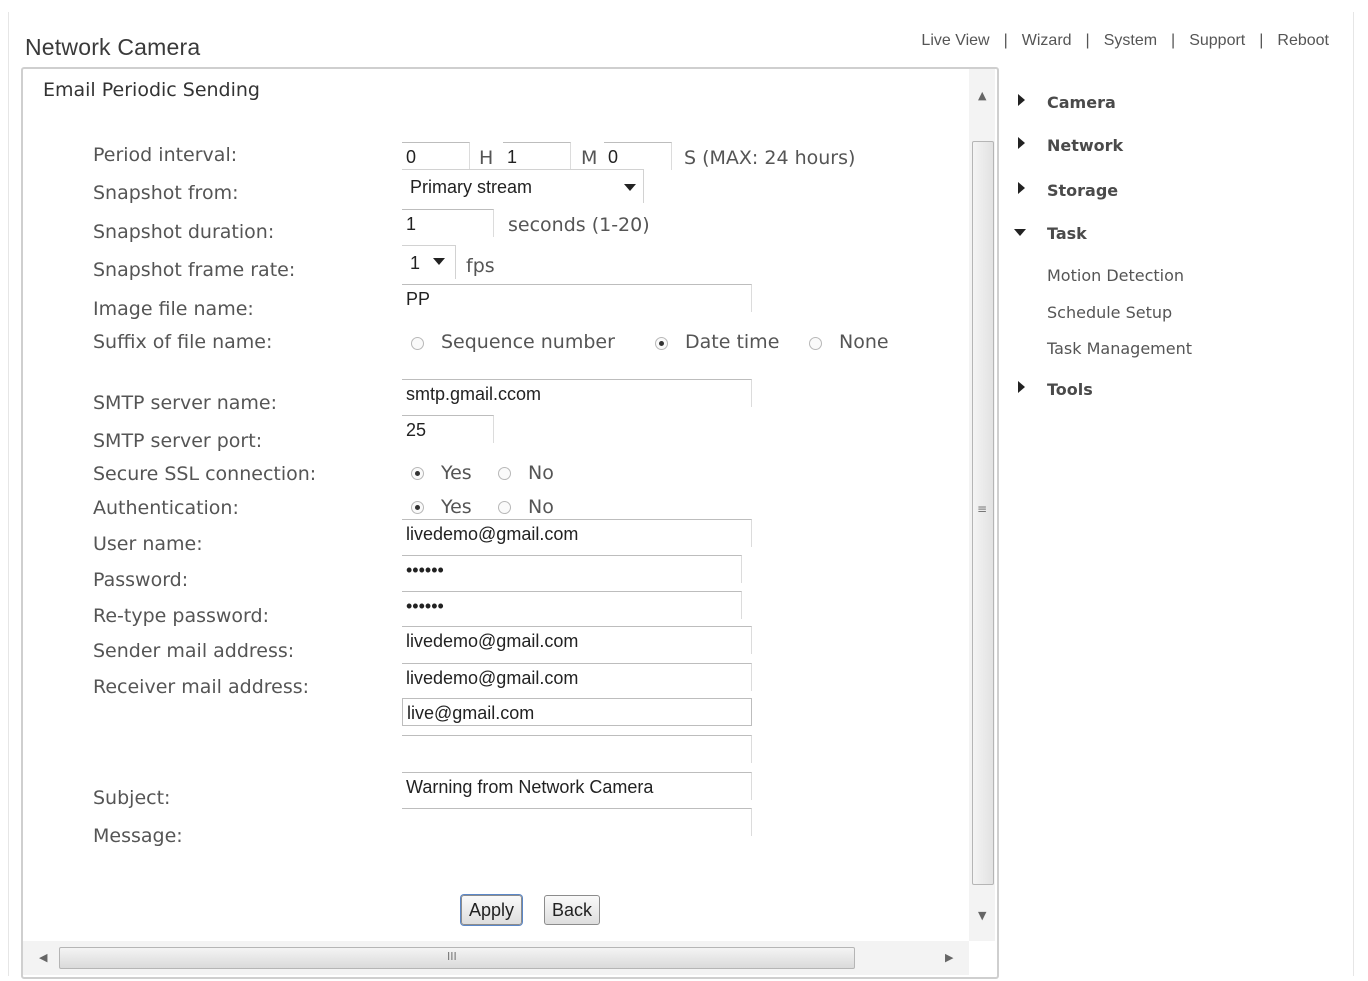 The image size is (1368, 981). I want to click on ssl-no-radio, so click(504, 473).